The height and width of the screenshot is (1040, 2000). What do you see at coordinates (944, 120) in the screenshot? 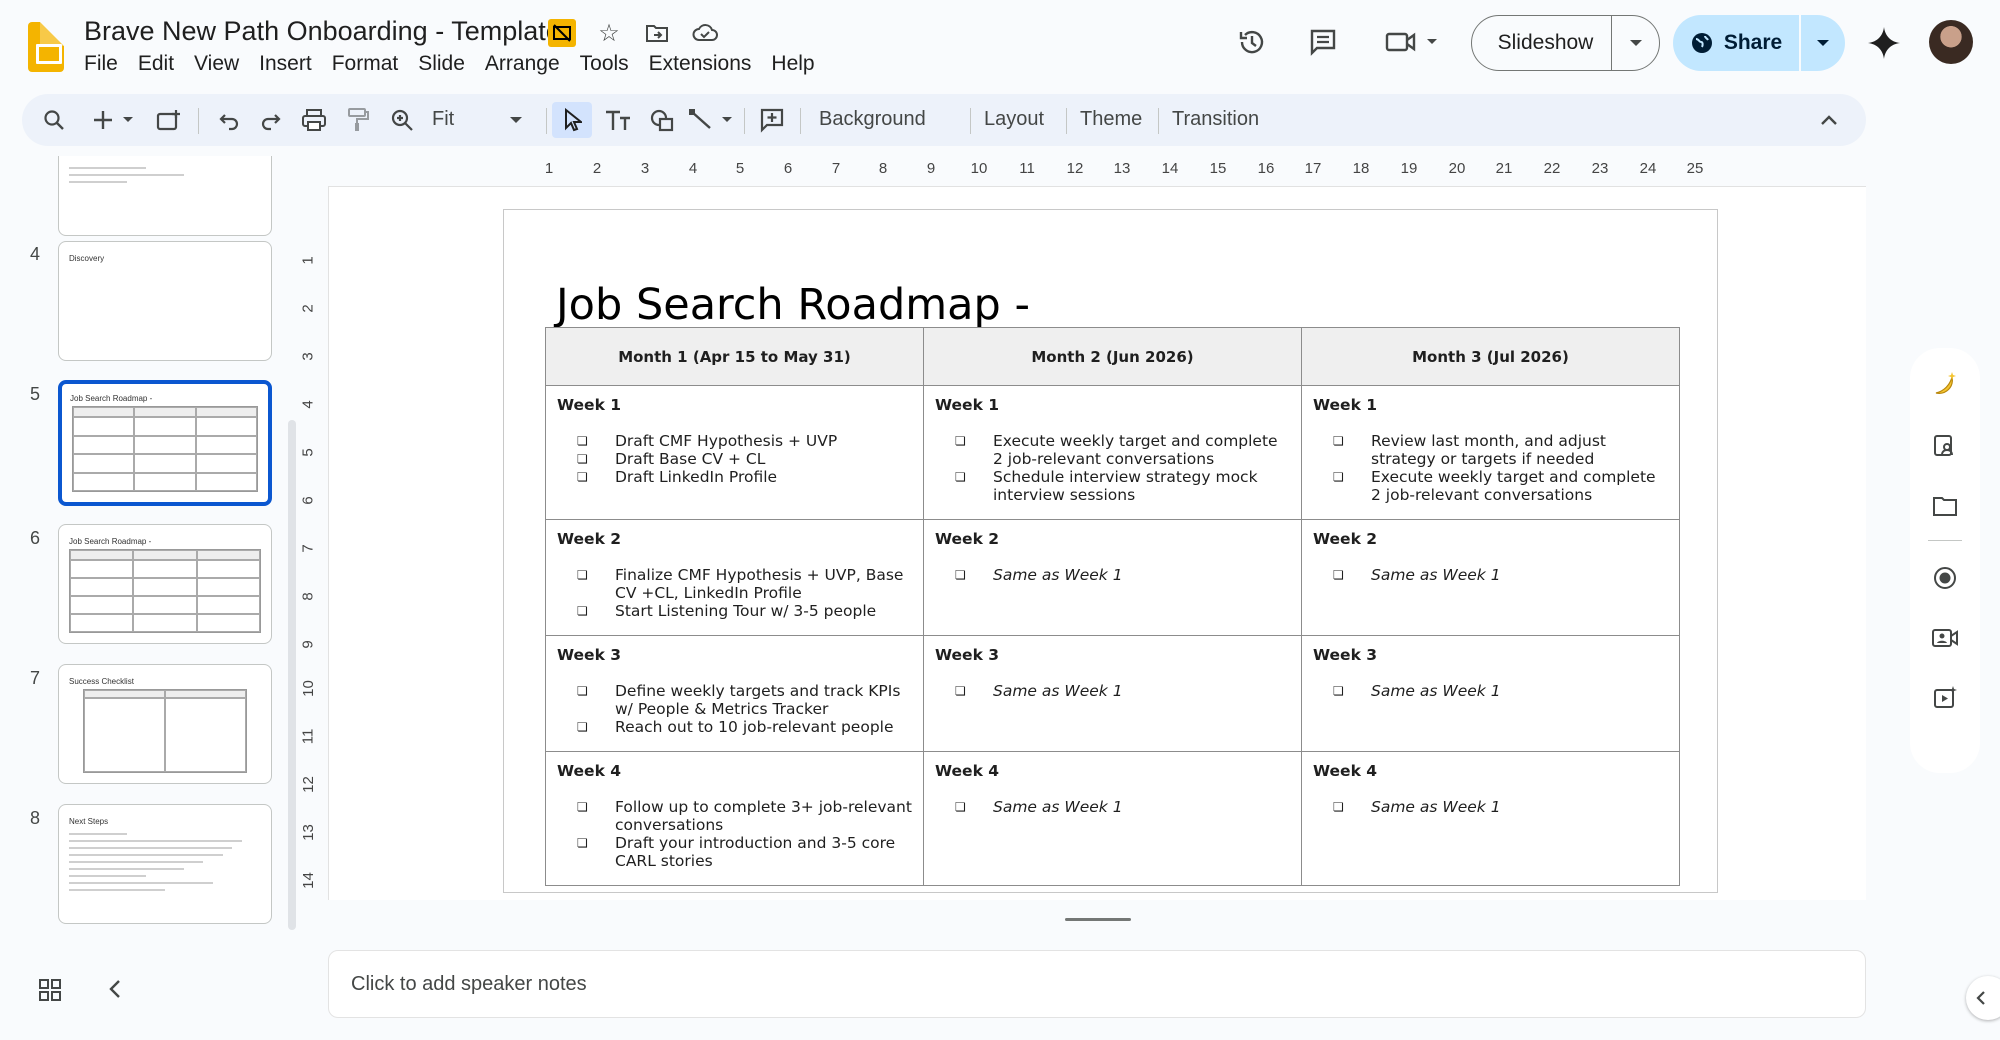
I see `toolbar: Fit Background Layout Theme Transition` at bounding box center [944, 120].